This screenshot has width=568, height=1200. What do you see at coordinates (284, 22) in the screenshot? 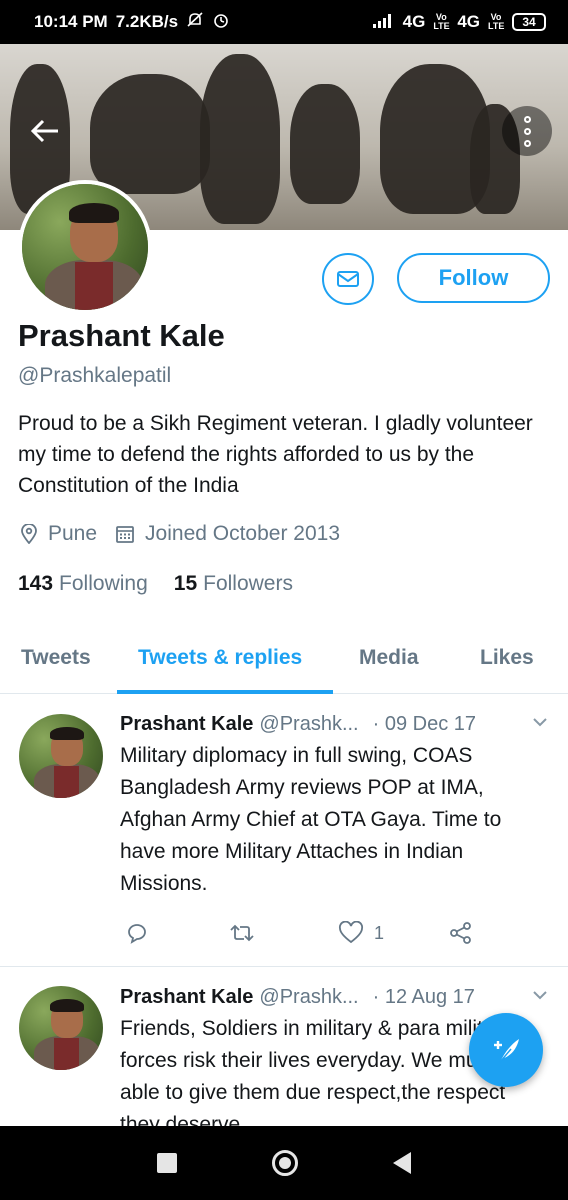
I see `status-bar: 10:14 PM 7.2KB/s 4G Vo LTE 4G Vo LTE 34` at bounding box center [284, 22].